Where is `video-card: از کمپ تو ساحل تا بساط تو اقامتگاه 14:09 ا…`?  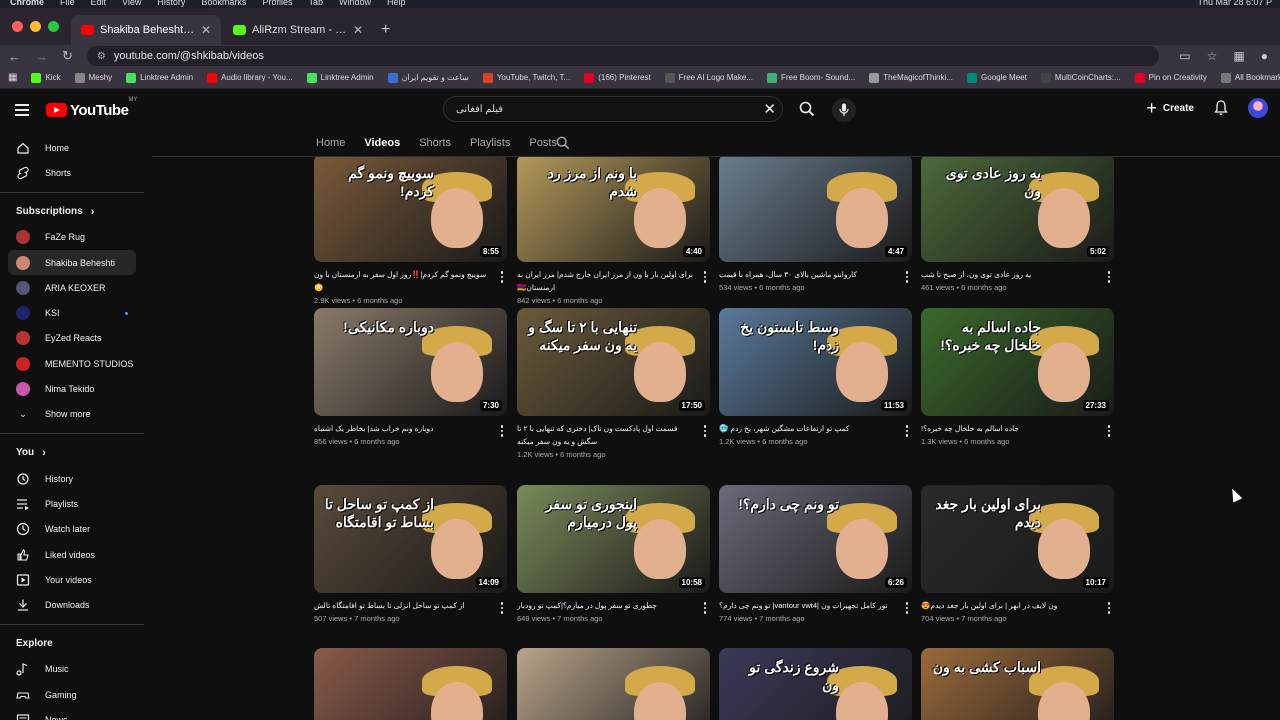
video-card: از کمپ تو ساحل تا بساط تو اقامتگاه 14:09 ا… is located at coordinates (410, 554).